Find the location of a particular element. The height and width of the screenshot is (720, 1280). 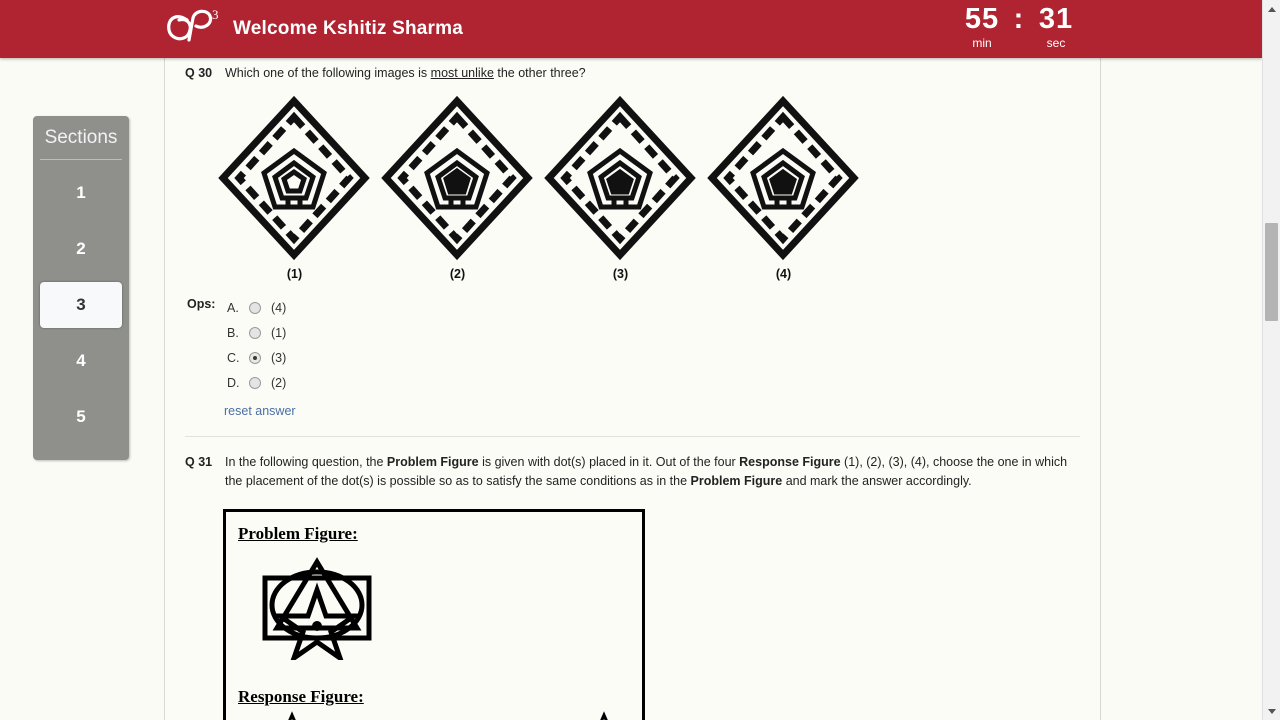

q31-text-d: and mark the answer accordingly. is located at coordinates (877, 481).